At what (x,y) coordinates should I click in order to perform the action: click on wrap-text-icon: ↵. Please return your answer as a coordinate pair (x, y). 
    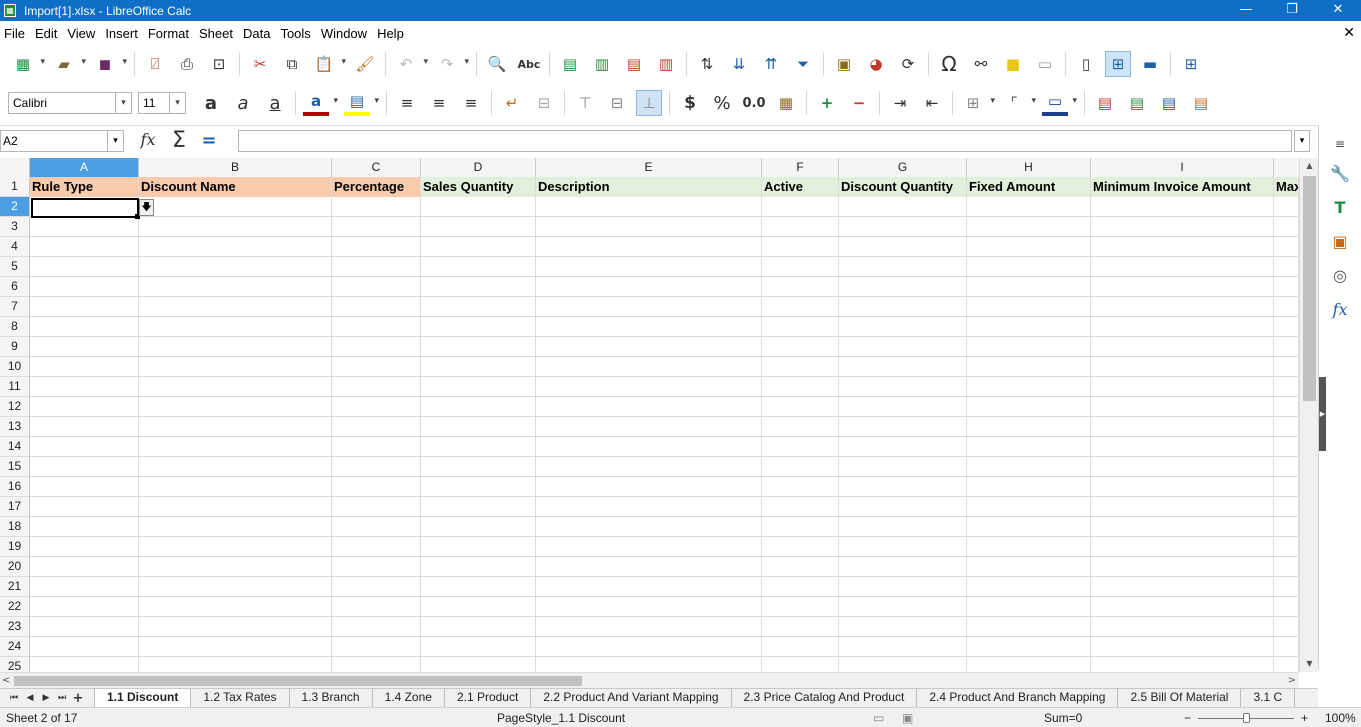
    Looking at the image, I should click on (512, 103).